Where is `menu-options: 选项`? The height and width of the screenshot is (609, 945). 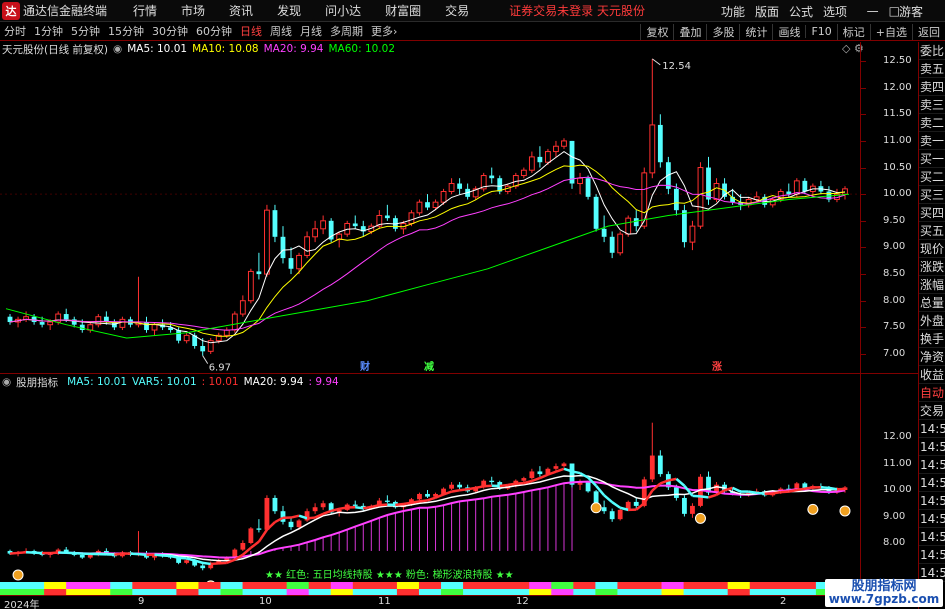
menu-options: 选项 is located at coordinates (835, 11).